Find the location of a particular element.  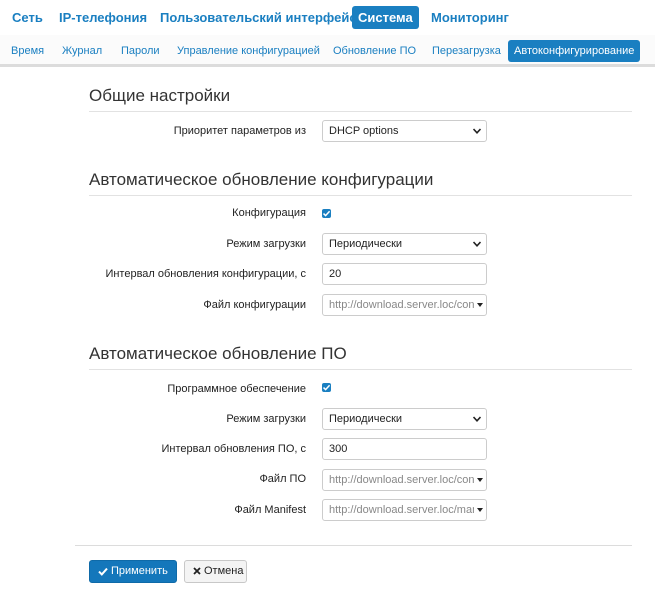

nav-ip-telephony: IP-телефония is located at coordinates (103, 17).